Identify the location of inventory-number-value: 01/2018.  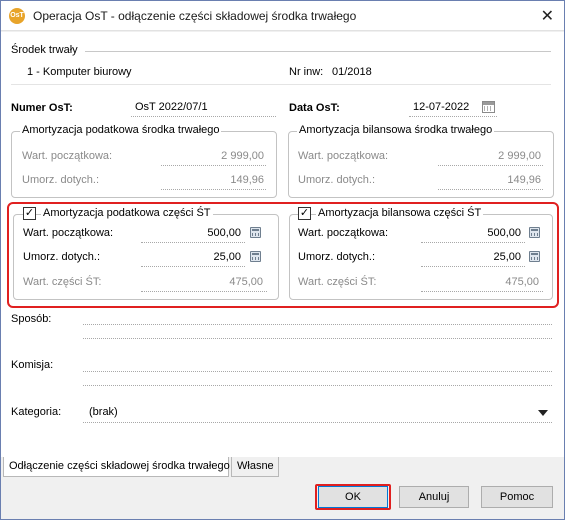
(352, 72).